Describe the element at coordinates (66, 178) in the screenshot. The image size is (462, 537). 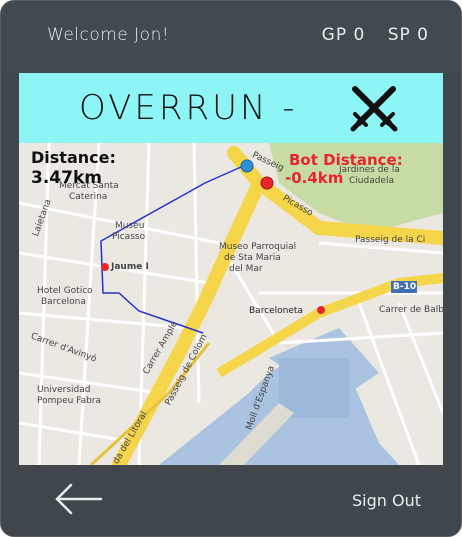
I see `distance-value: 3.47km` at that location.